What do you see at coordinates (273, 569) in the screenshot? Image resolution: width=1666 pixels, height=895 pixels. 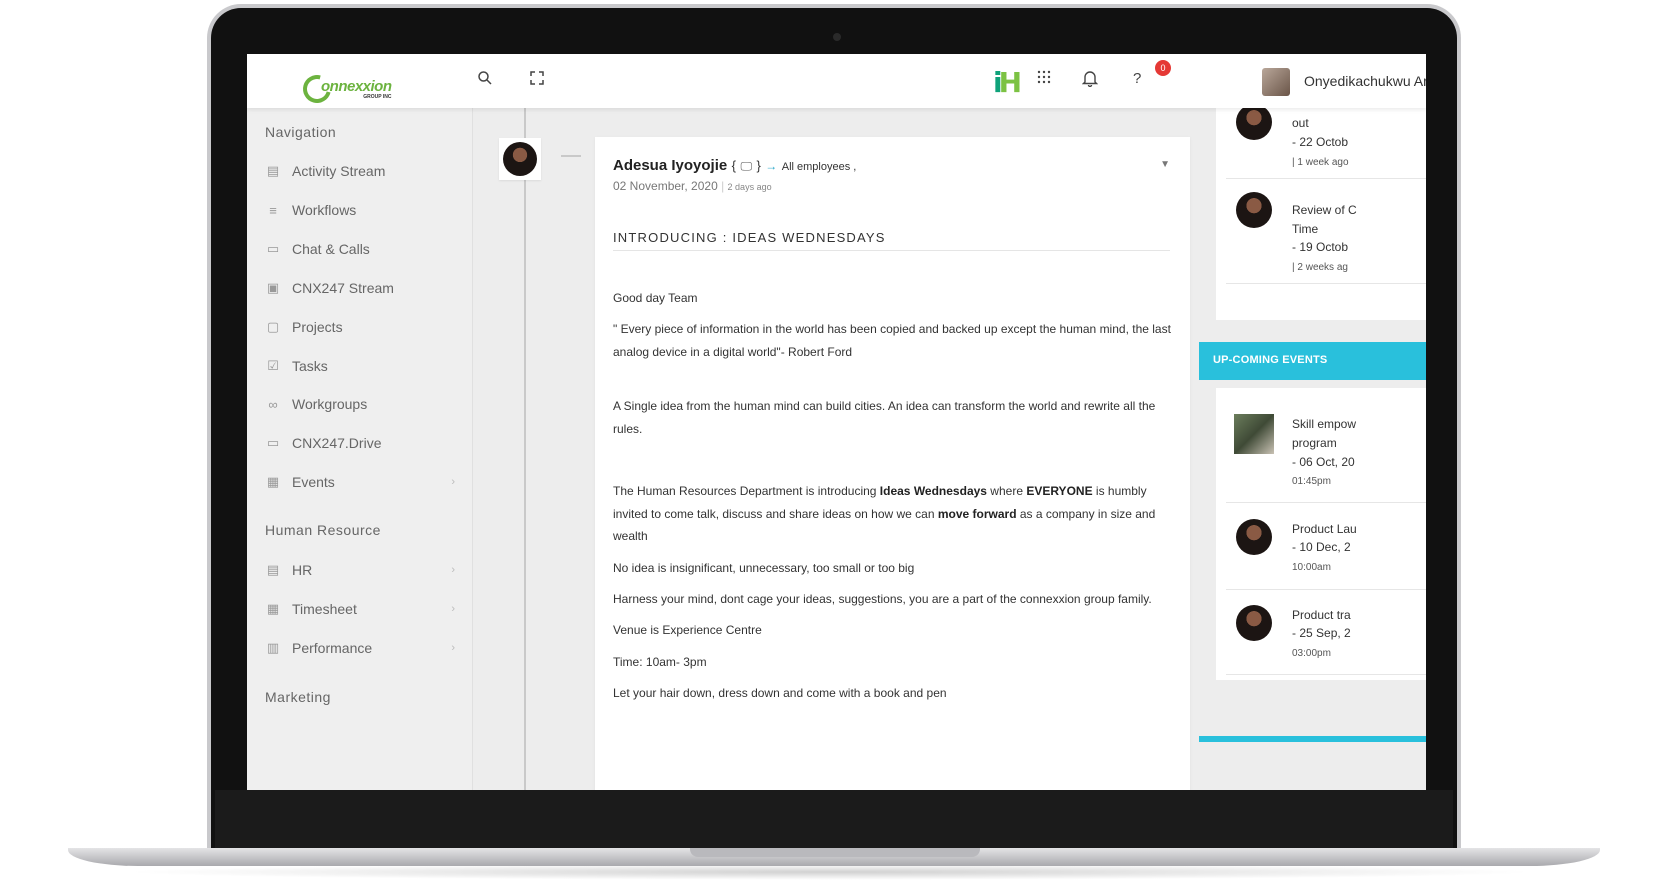 I see `id-card-icon: ▤` at bounding box center [273, 569].